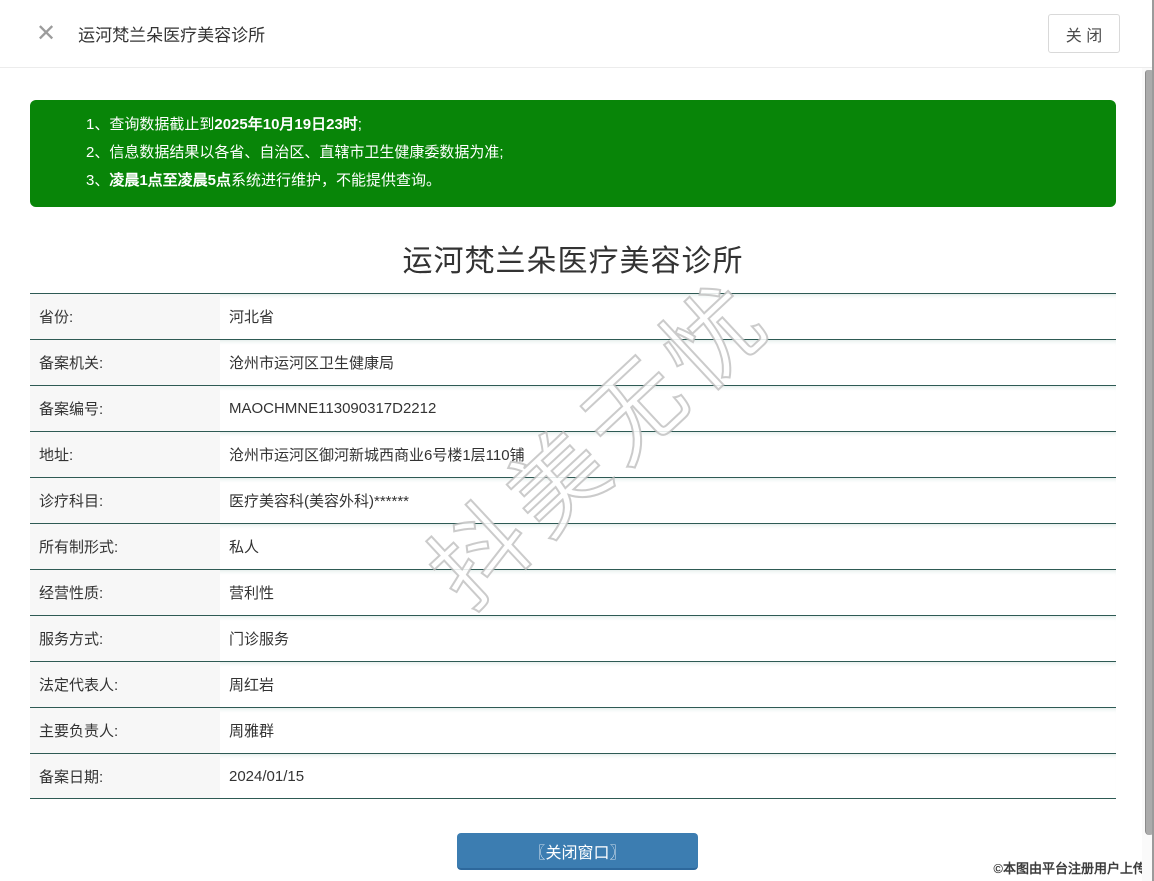  Describe the element at coordinates (319, 501) in the screenshot. I see `row-value: 医疗美容科(美容外科)******` at that location.